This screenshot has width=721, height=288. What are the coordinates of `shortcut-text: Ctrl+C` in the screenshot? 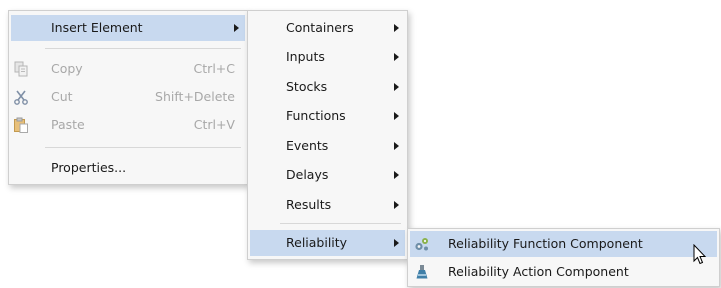 It's located at (214, 68).